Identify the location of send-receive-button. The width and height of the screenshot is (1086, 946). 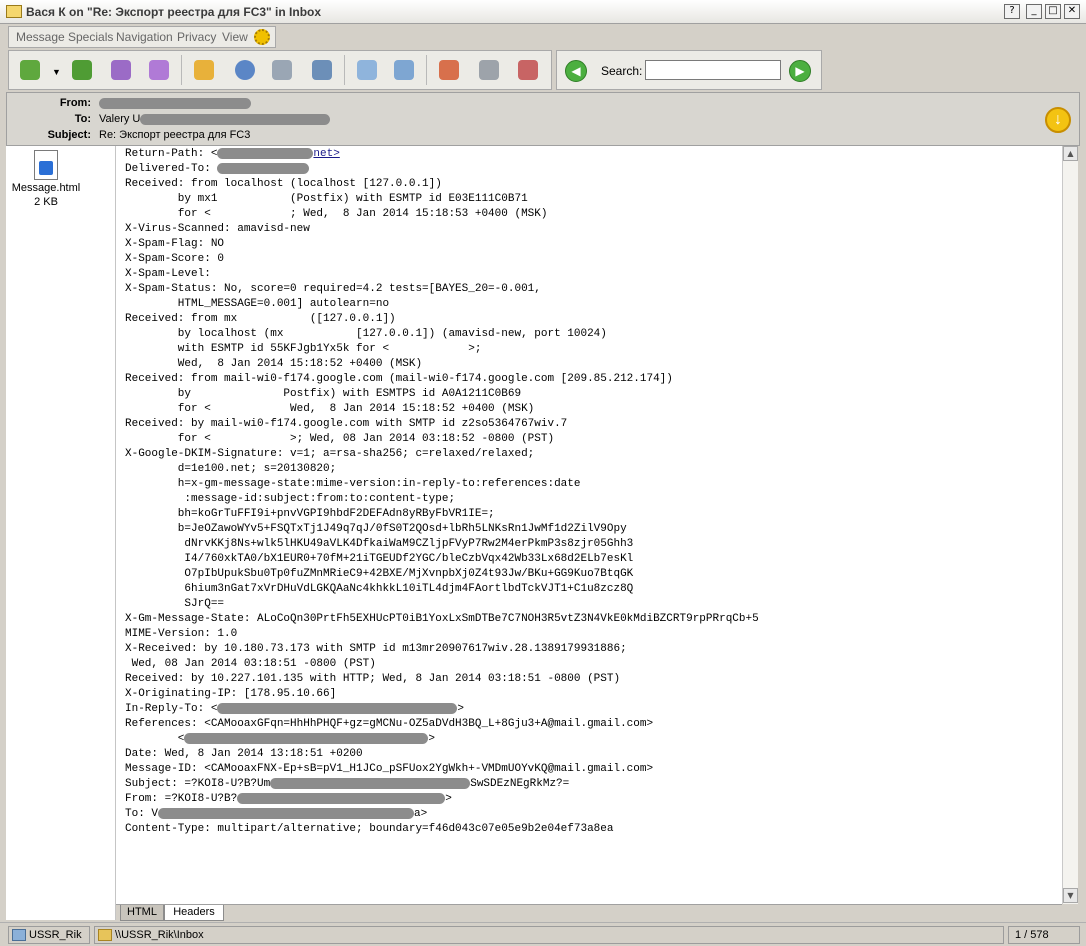
(404, 70).